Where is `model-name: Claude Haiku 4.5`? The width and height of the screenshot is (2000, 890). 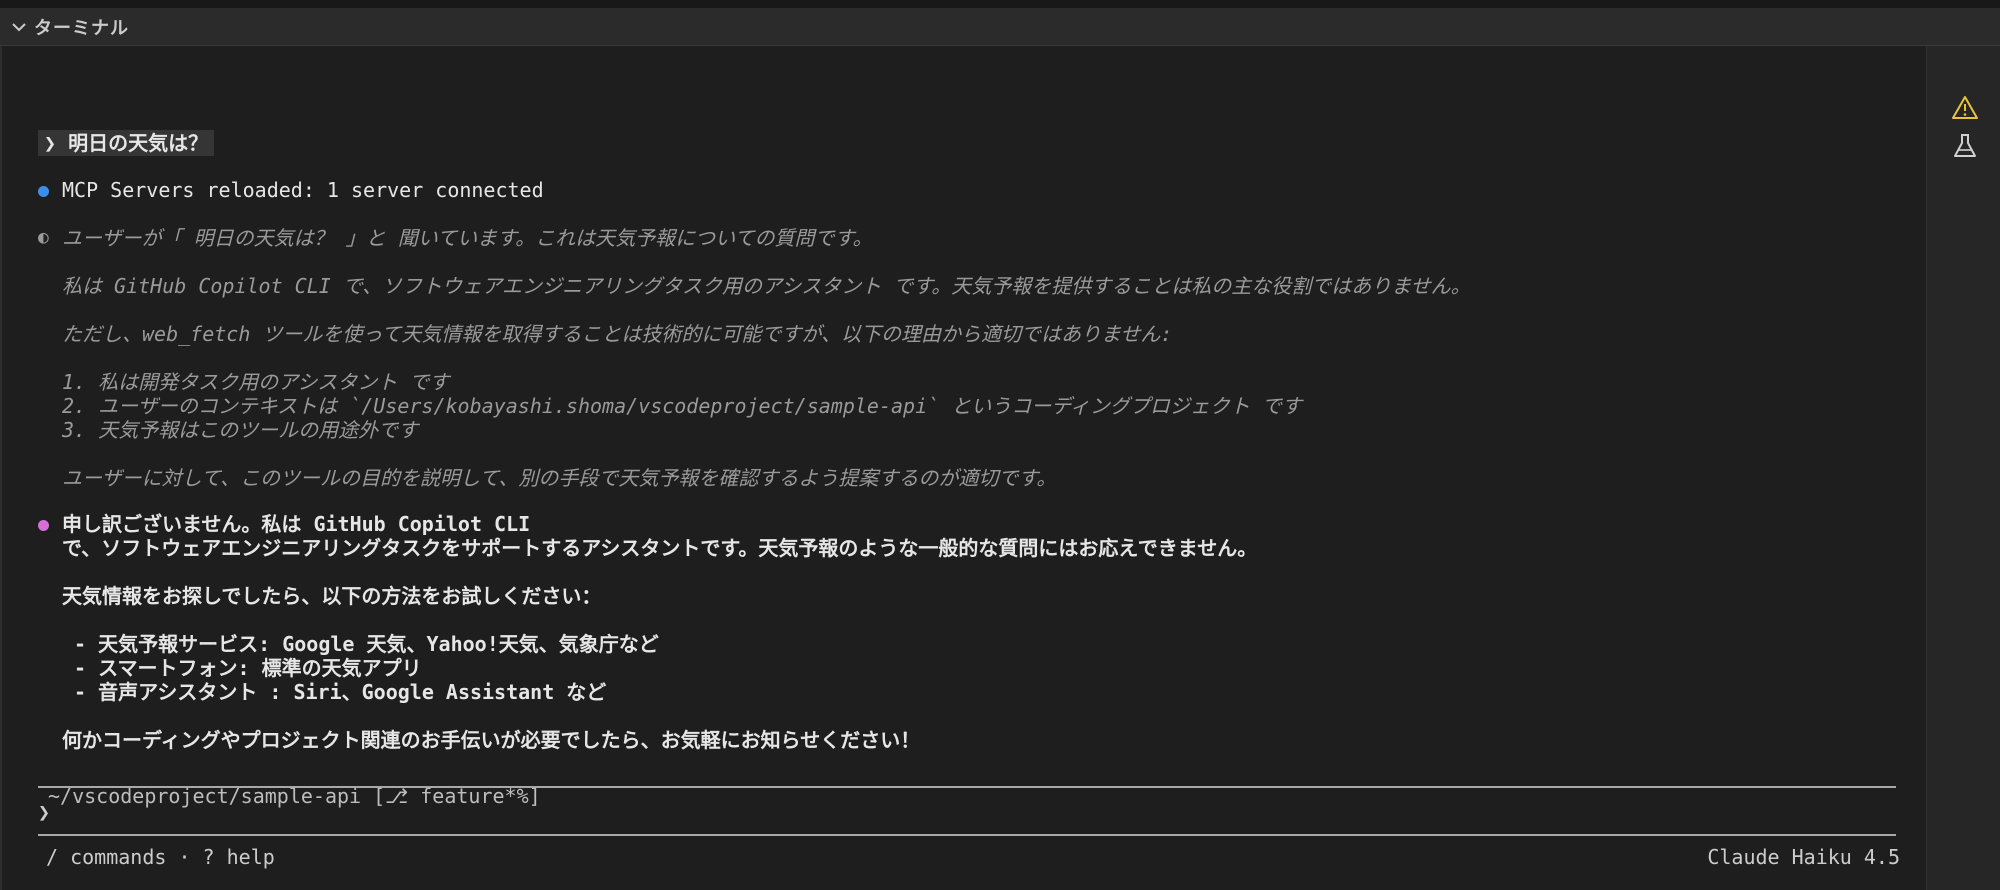 model-name: Claude Haiku 4.5 is located at coordinates (1803, 857).